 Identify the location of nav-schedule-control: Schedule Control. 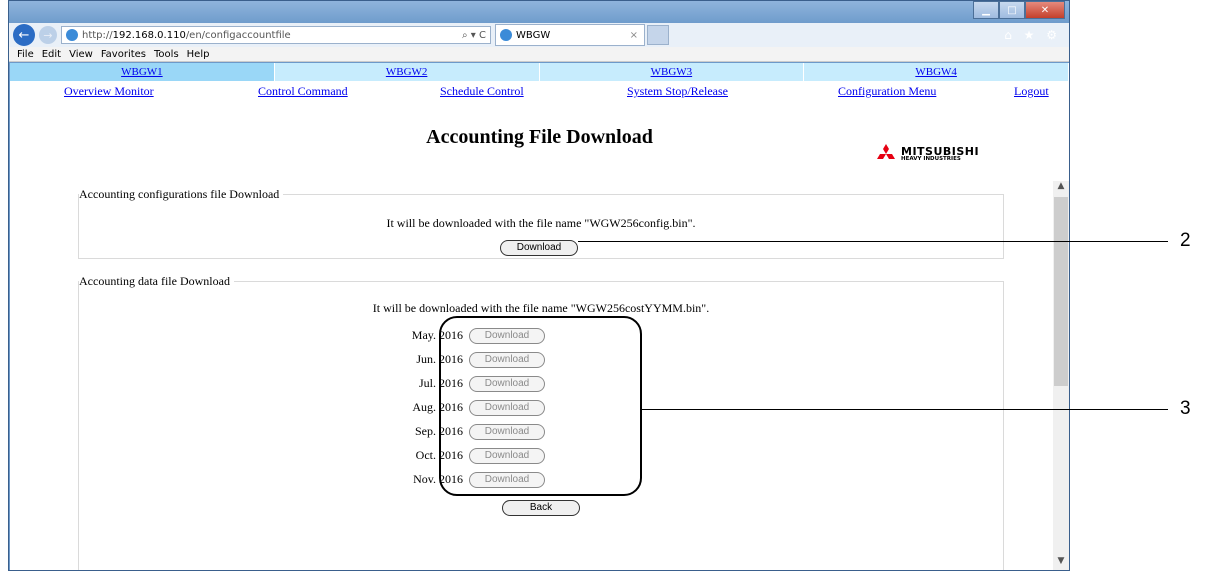
(482, 91).